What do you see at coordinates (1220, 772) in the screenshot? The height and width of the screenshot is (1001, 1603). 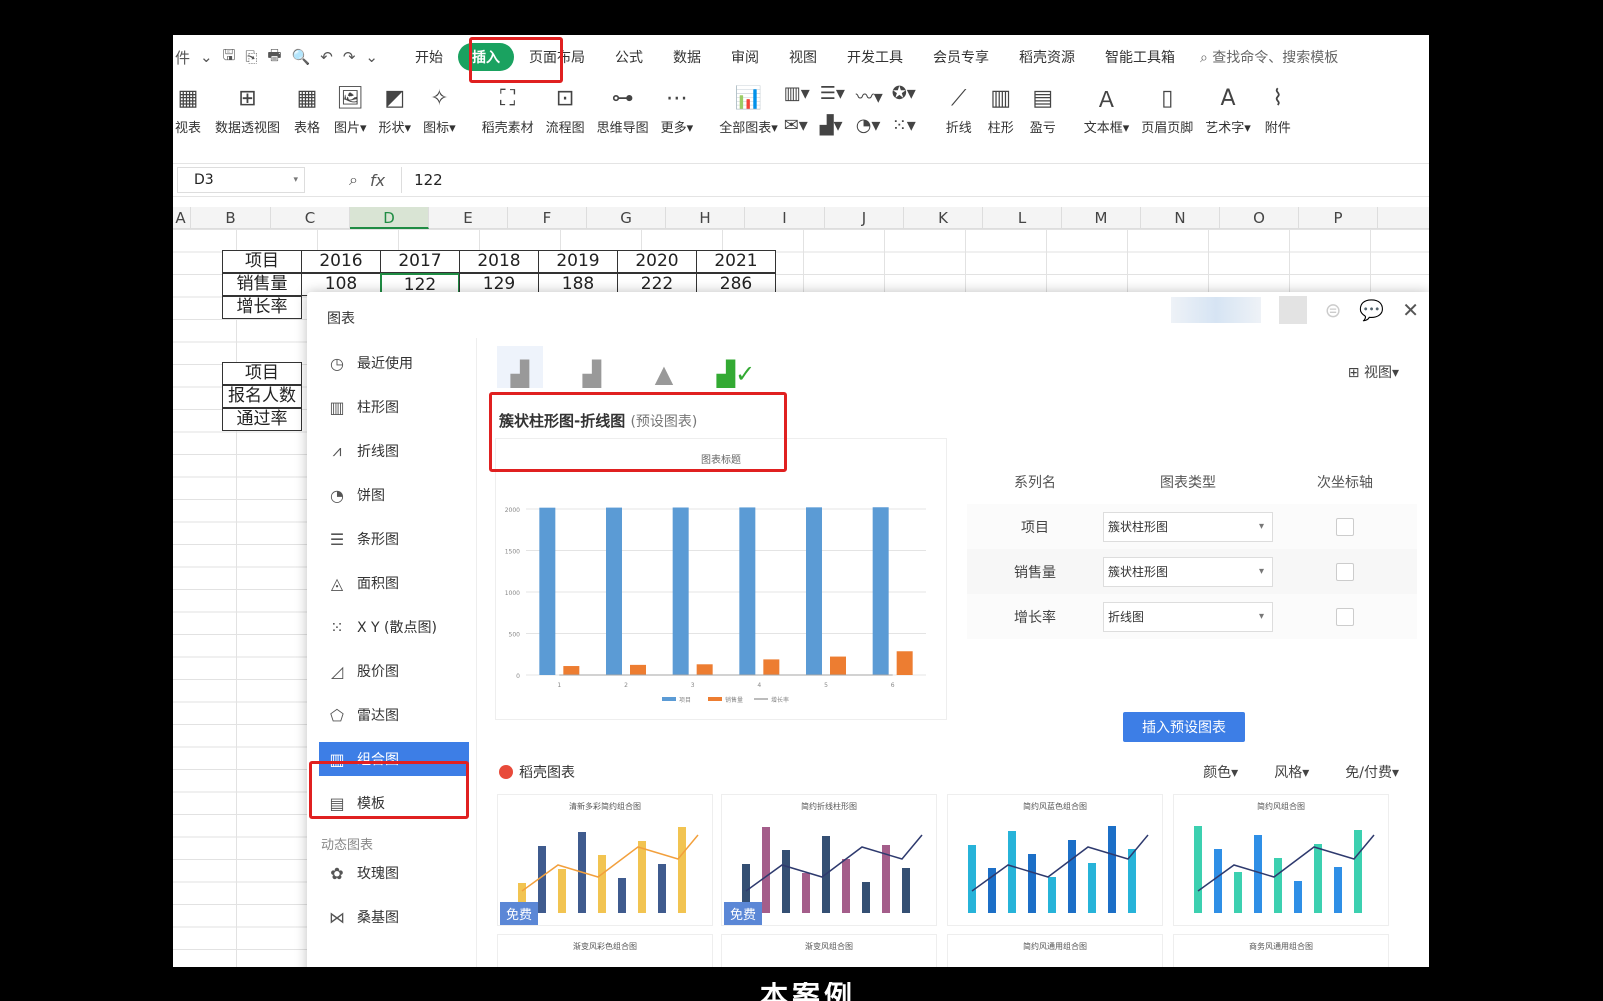 I see `filter-color: 颜色▾` at bounding box center [1220, 772].